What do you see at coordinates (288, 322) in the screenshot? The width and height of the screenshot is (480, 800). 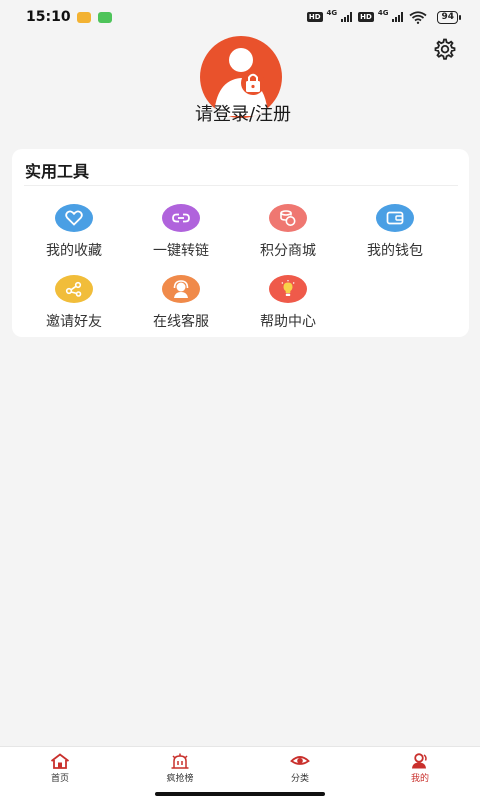 I see `tool-label: 帮助中心` at bounding box center [288, 322].